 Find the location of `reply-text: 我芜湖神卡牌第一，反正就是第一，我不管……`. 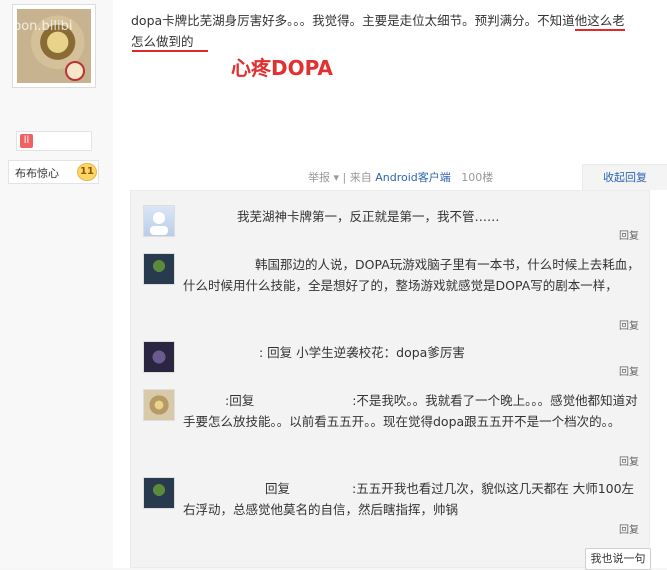

reply-text: 我芜湖神卡牌第一，反正就是第一，我不管…… is located at coordinates (368, 216).